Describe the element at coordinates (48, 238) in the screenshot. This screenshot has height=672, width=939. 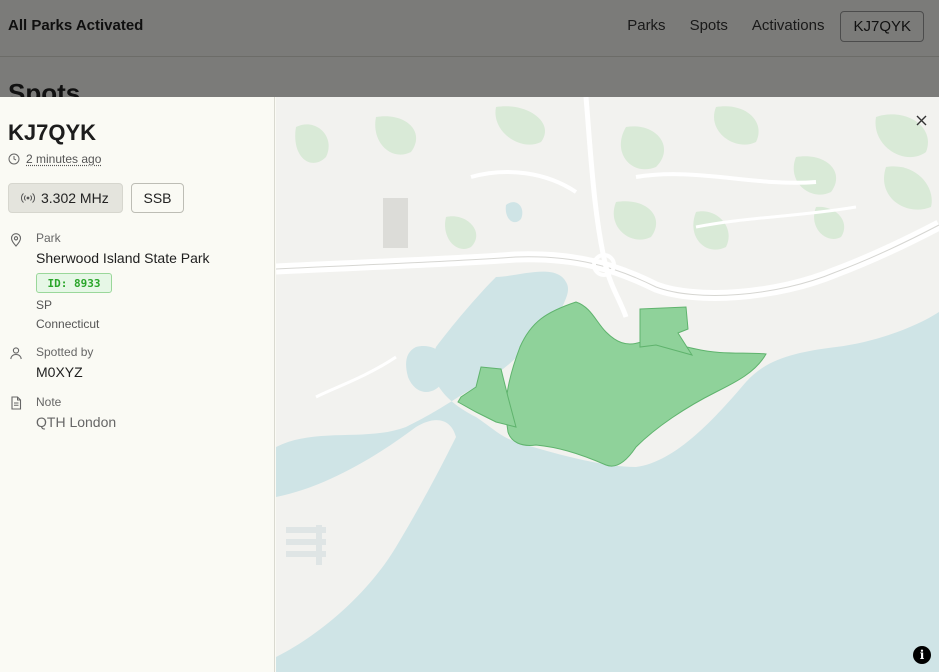
I see `park-label: Park` at that location.